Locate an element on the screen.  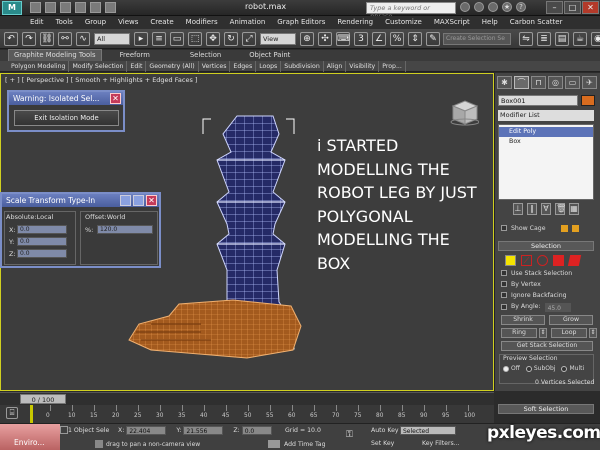
render-setup-icon: ☕ is located at coordinates (580, 39).